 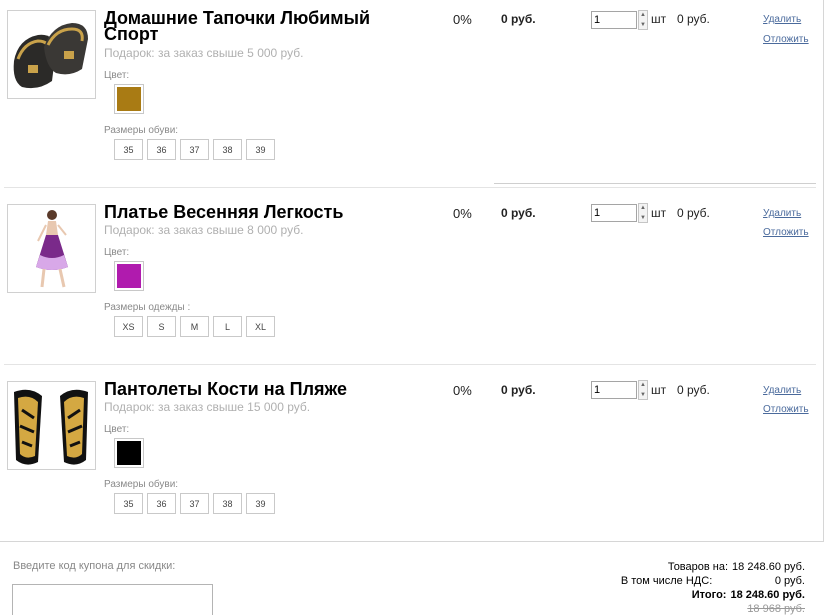 I want to click on grand-total-row: Итого: 18 248.60 руб., so click(x=675, y=595).